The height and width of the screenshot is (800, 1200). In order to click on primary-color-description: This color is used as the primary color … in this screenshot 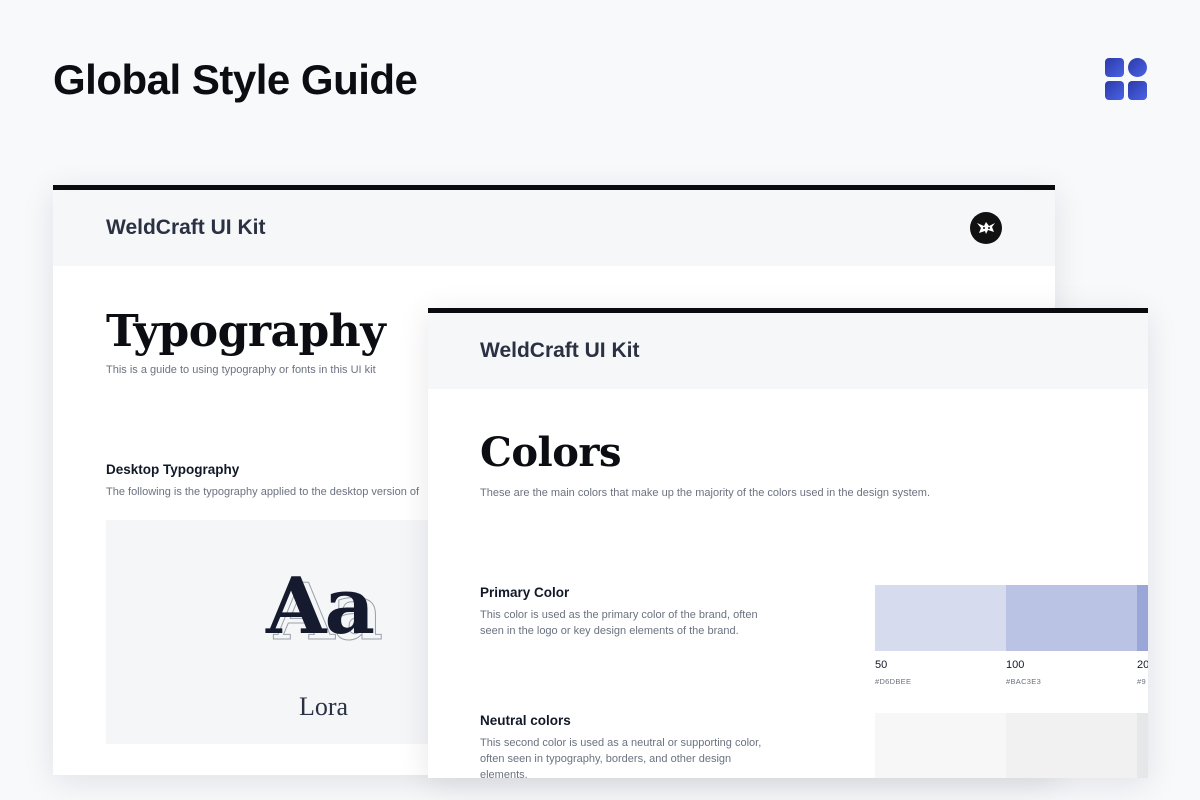, I will do `click(619, 623)`.